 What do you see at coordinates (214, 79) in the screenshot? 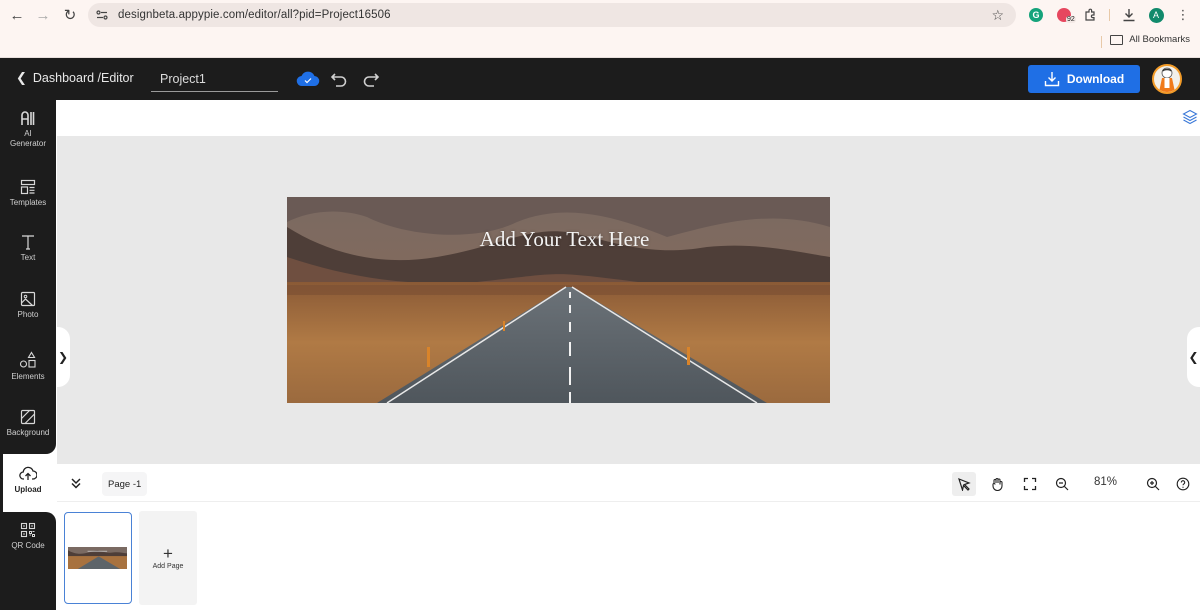
I see `project-name-input` at bounding box center [214, 79].